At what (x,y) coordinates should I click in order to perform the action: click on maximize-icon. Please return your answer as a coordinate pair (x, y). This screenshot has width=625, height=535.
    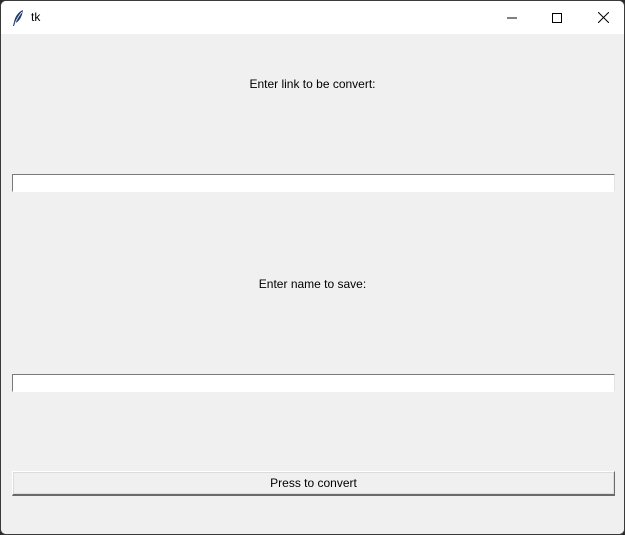
    Looking at the image, I should click on (557, 17).